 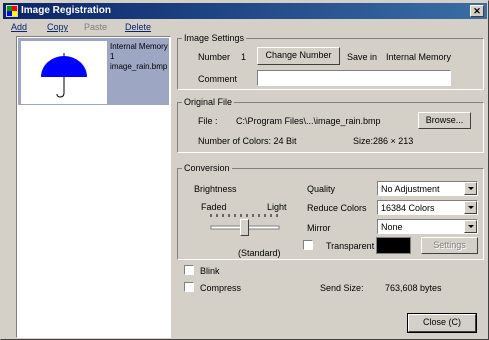 I want to click on light-label: Light, so click(x=277, y=207).